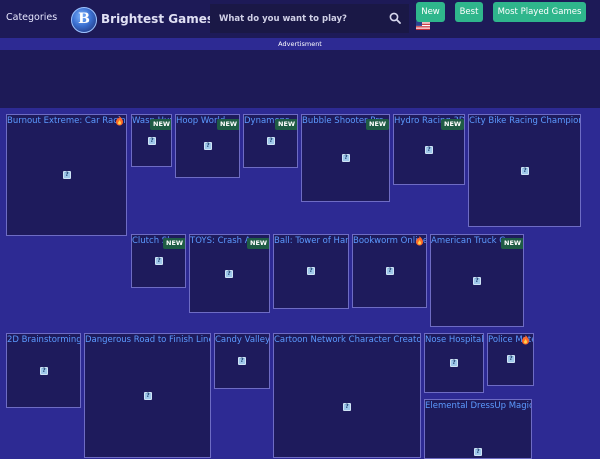  I want to click on game-title: Elemental DressUp Magic, so click(478, 406).